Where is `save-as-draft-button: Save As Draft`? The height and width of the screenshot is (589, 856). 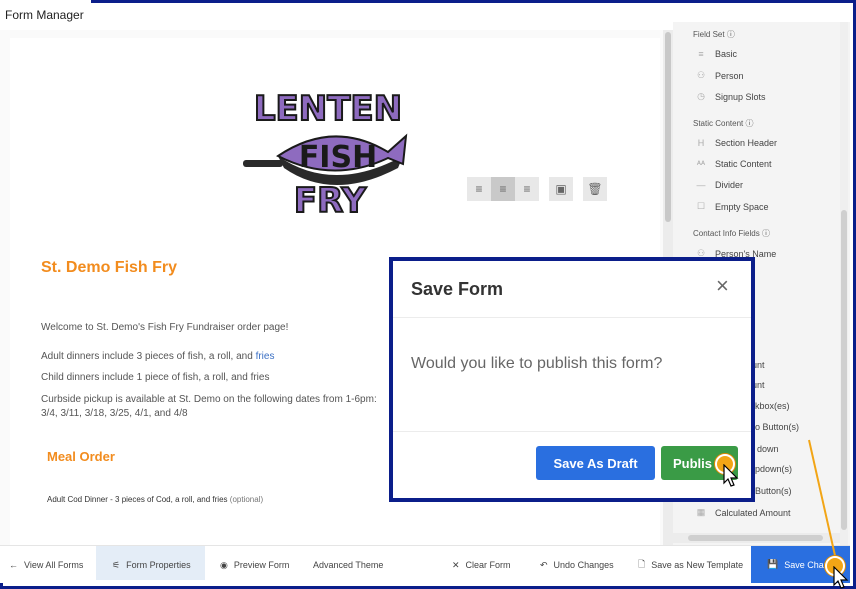 save-as-draft-button: Save As Draft is located at coordinates (595, 463).